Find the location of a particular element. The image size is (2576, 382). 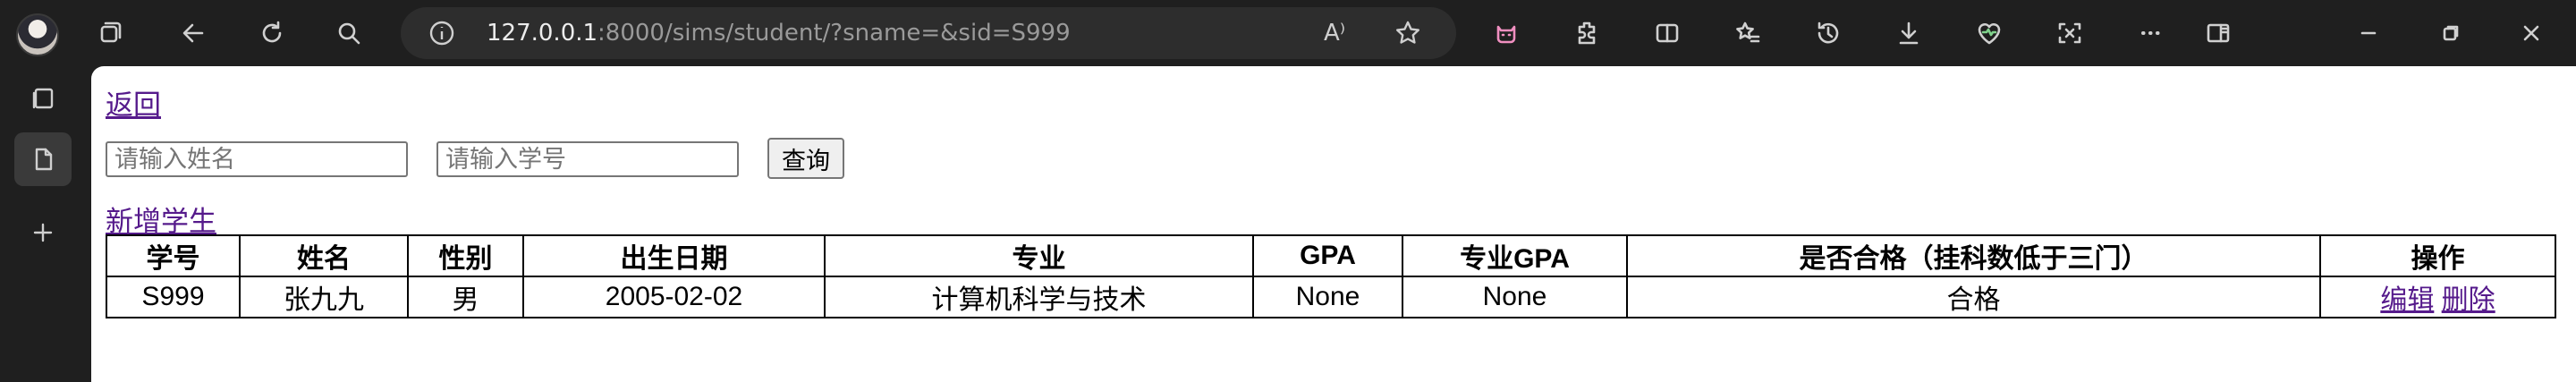

name-search-input is located at coordinates (257, 159).